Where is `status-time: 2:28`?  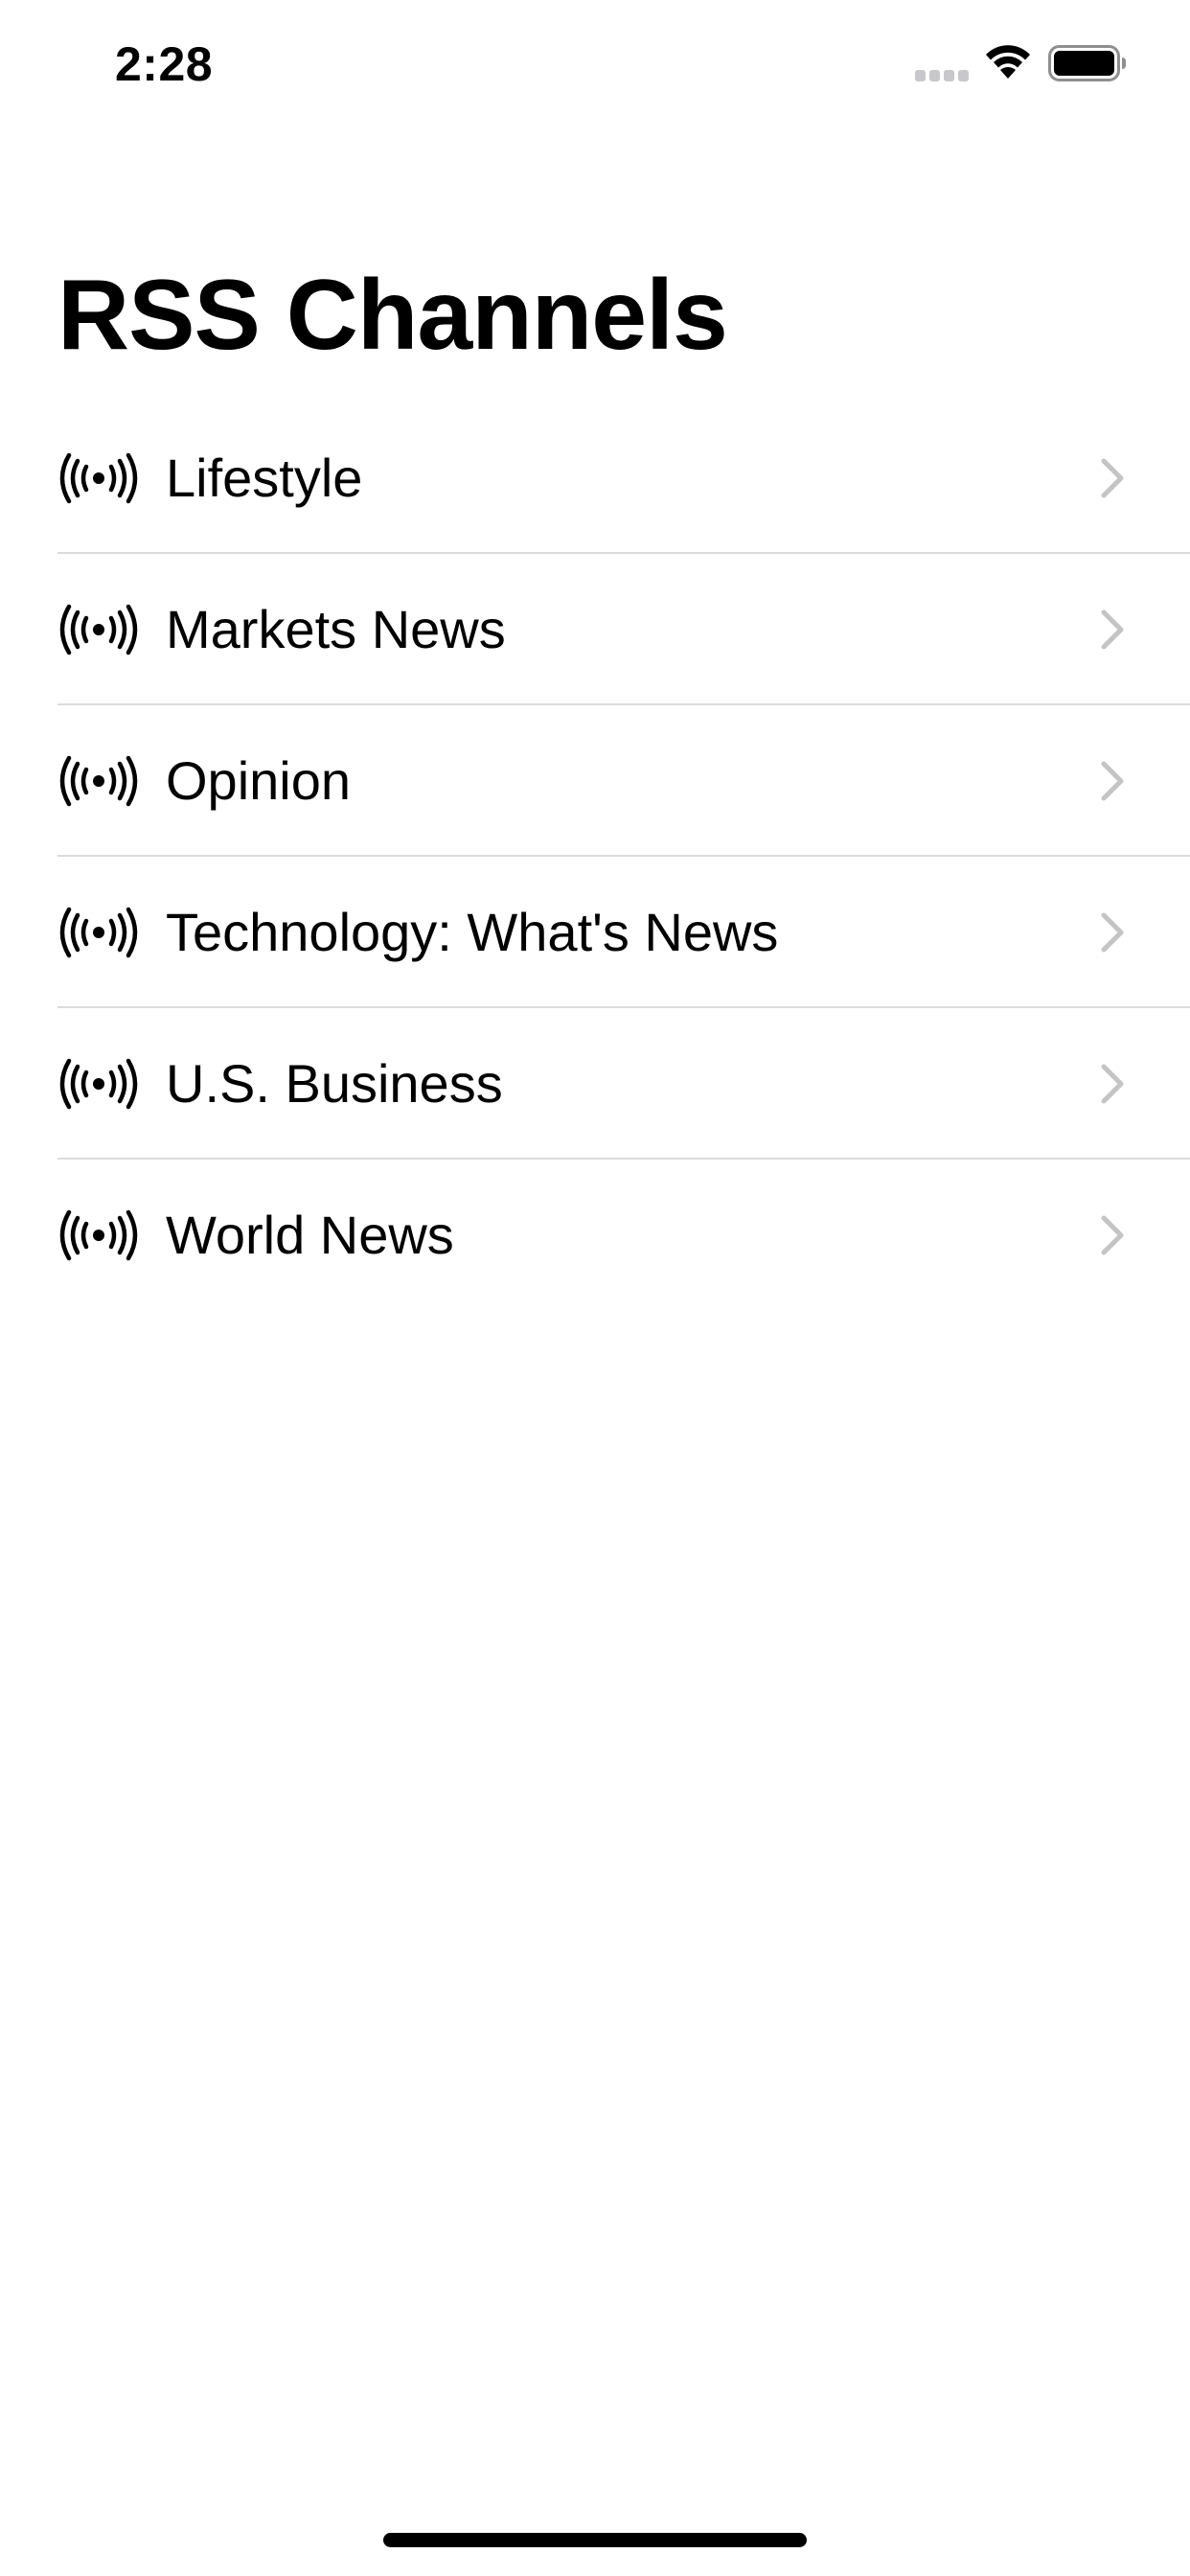
status-time: 2:28 is located at coordinates (164, 64).